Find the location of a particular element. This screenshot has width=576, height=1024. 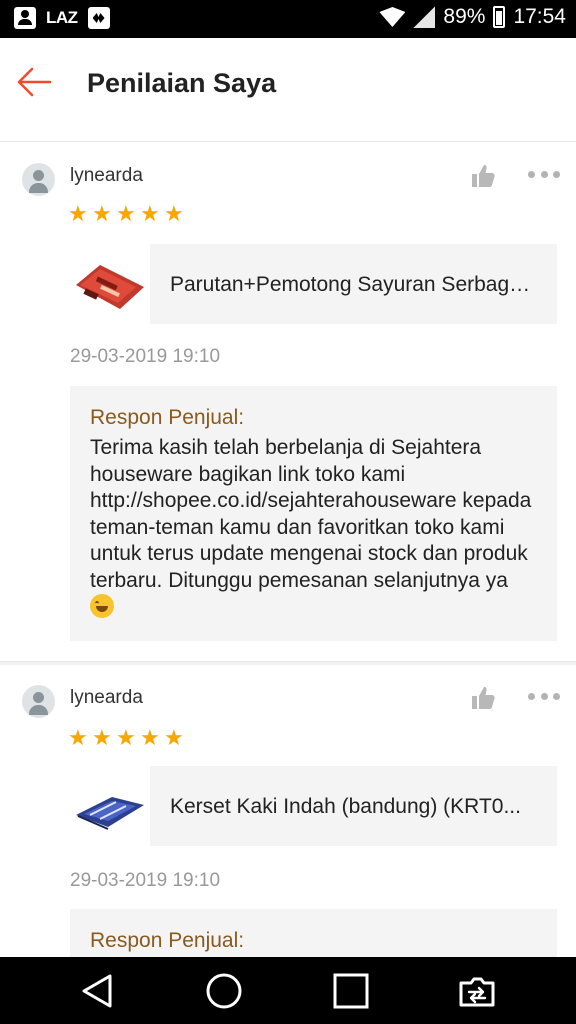

page-title: Penilaian Saya is located at coordinates (182, 83).